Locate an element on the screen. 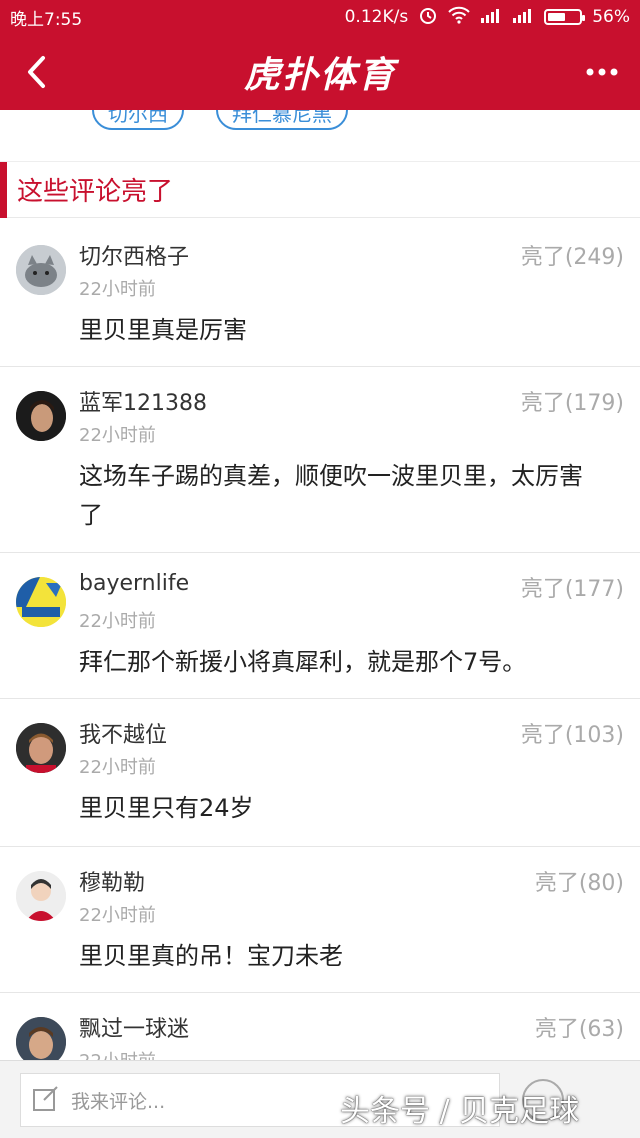 This screenshot has width=640, height=1138. wifi-icon is located at coordinates (459, 17).